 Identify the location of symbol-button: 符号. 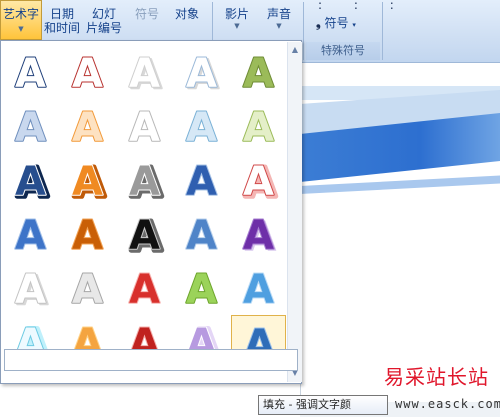
(147, 25).